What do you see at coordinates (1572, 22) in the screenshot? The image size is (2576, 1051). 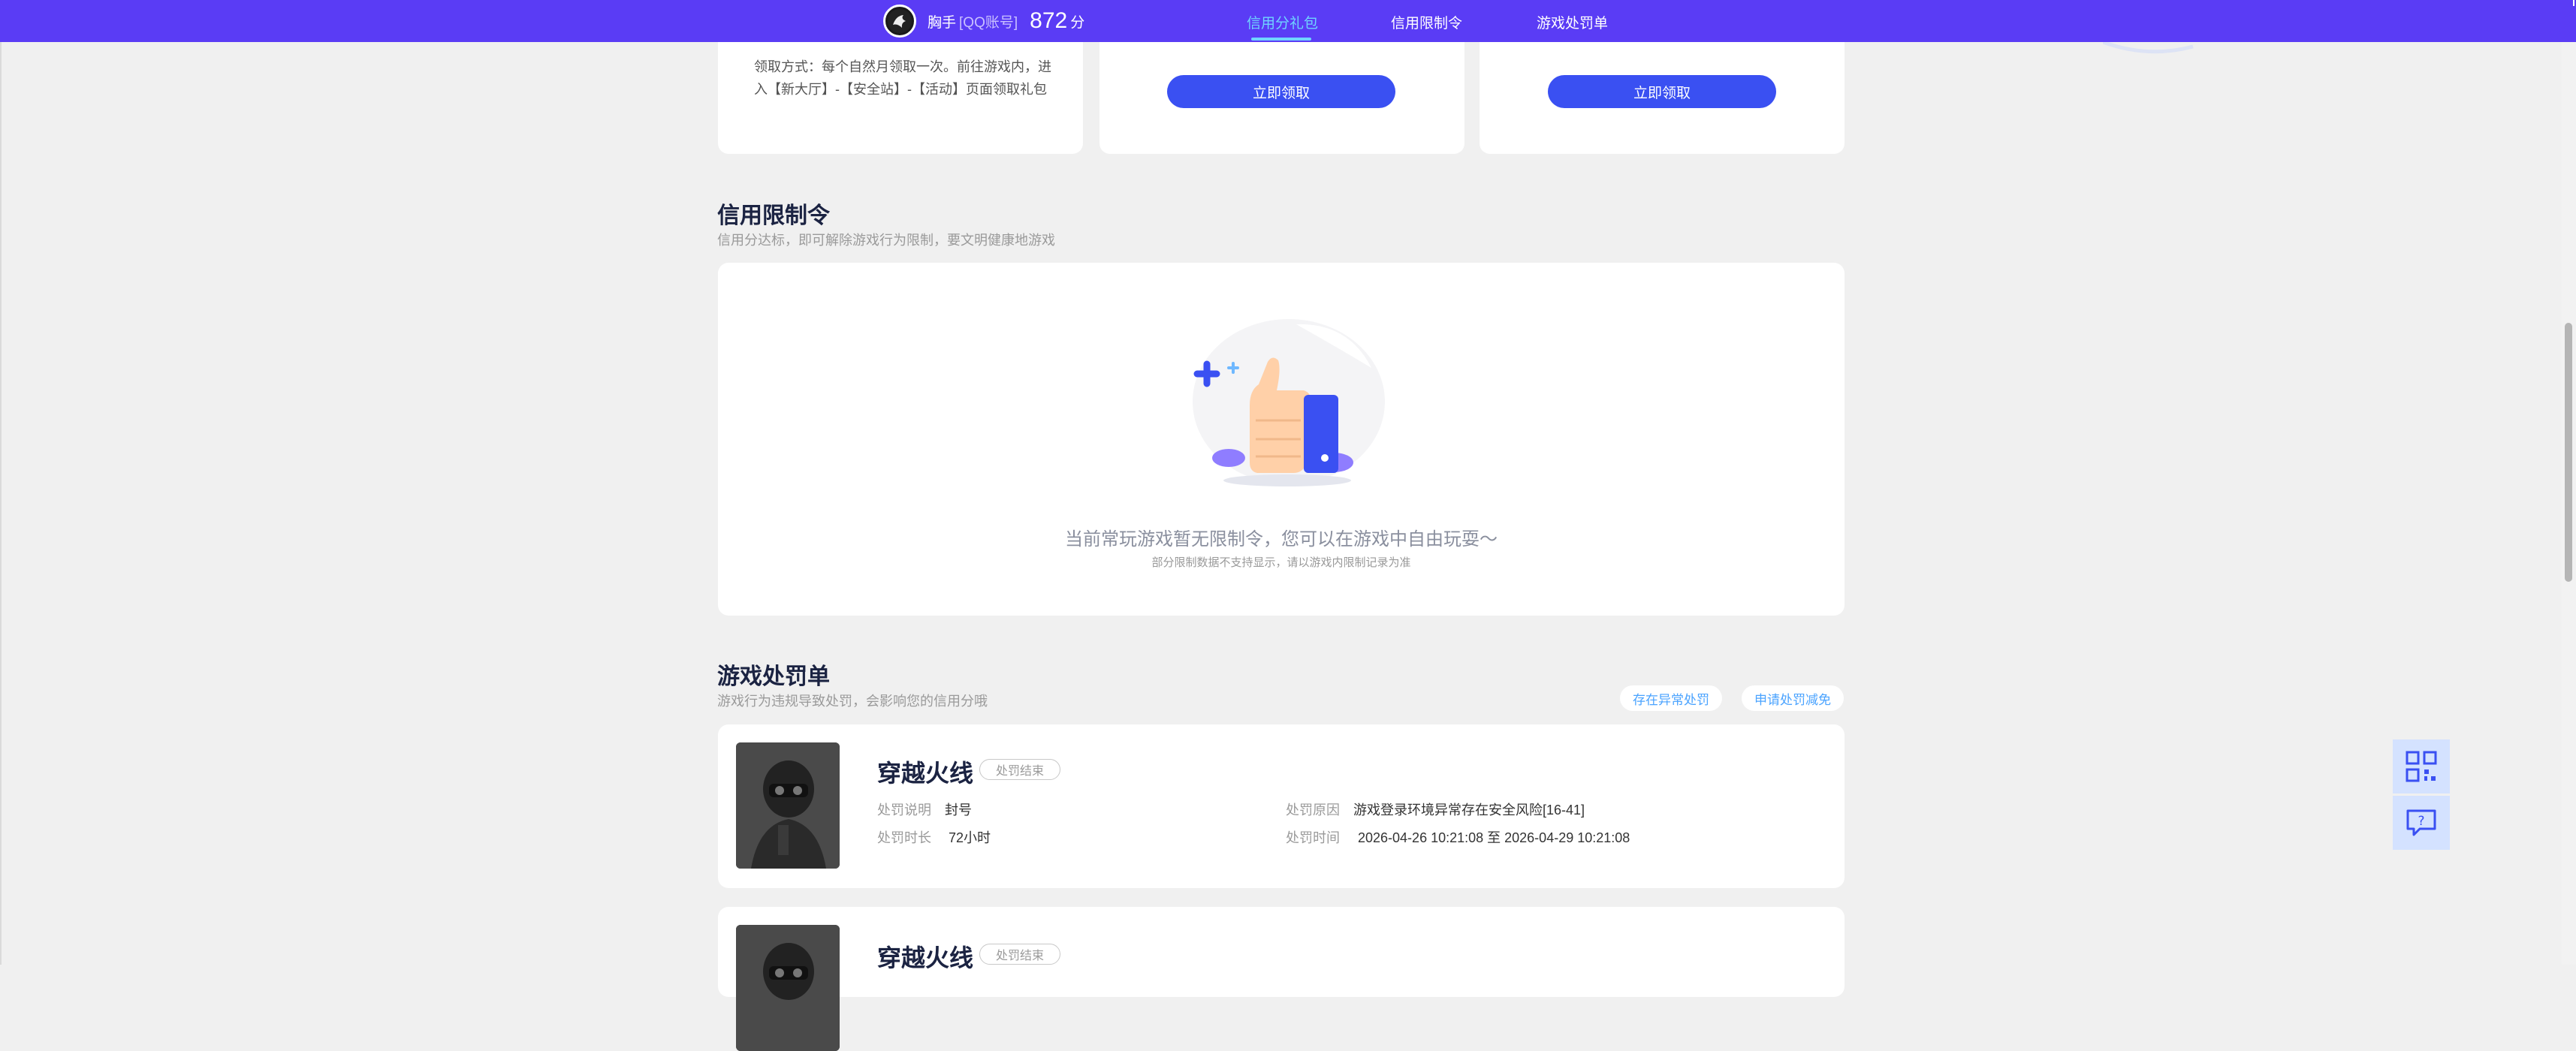 I see `tab-game-penalty: 游戏处罚单` at bounding box center [1572, 22].